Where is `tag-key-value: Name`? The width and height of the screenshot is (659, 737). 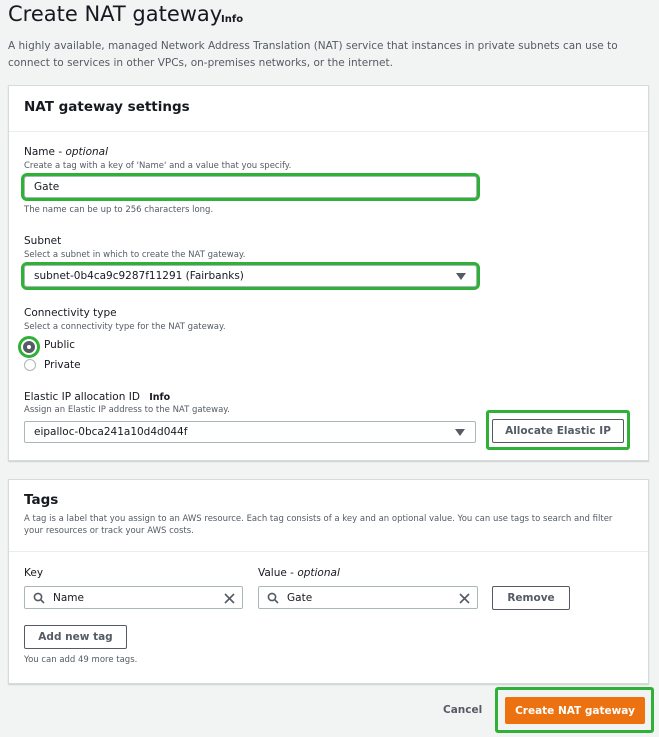 tag-key-value: Name is located at coordinates (68, 597).